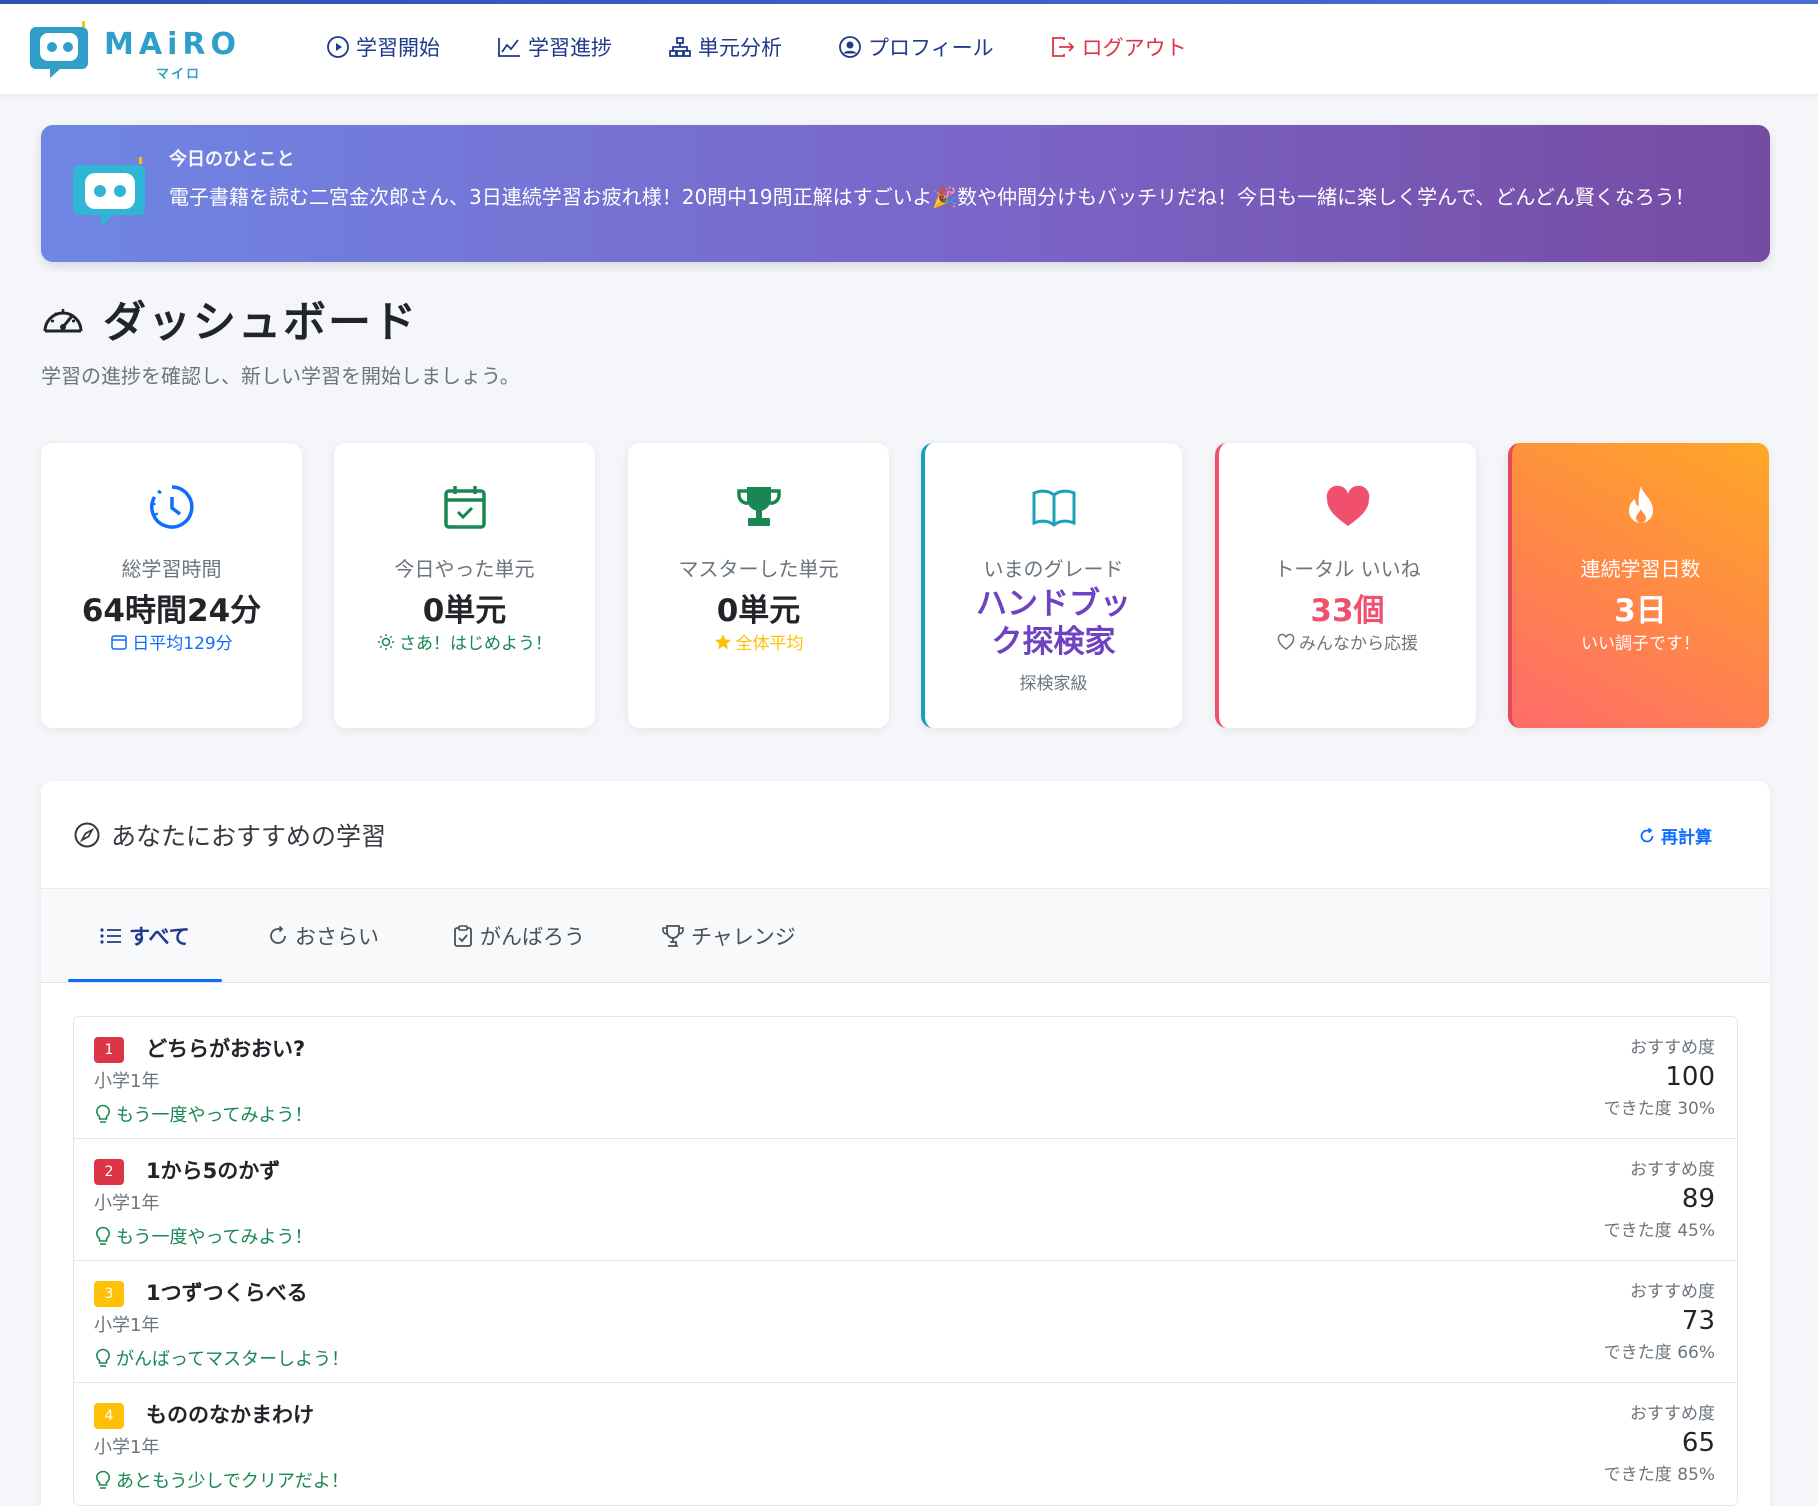  Describe the element at coordinates (171, 611) in the screenshot. I see `card-value: 64時間24分` at that location.